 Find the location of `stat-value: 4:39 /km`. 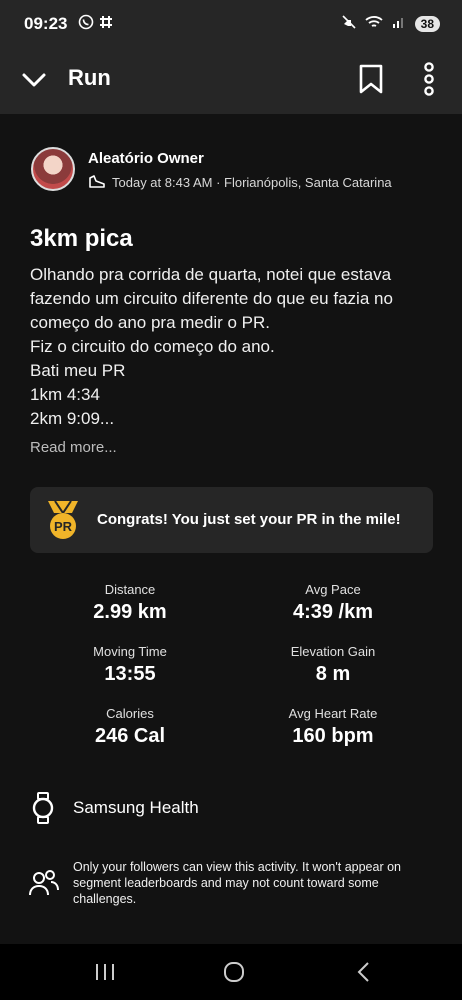

stat-value: 4:39 /km is located at coordinates (333, 612).